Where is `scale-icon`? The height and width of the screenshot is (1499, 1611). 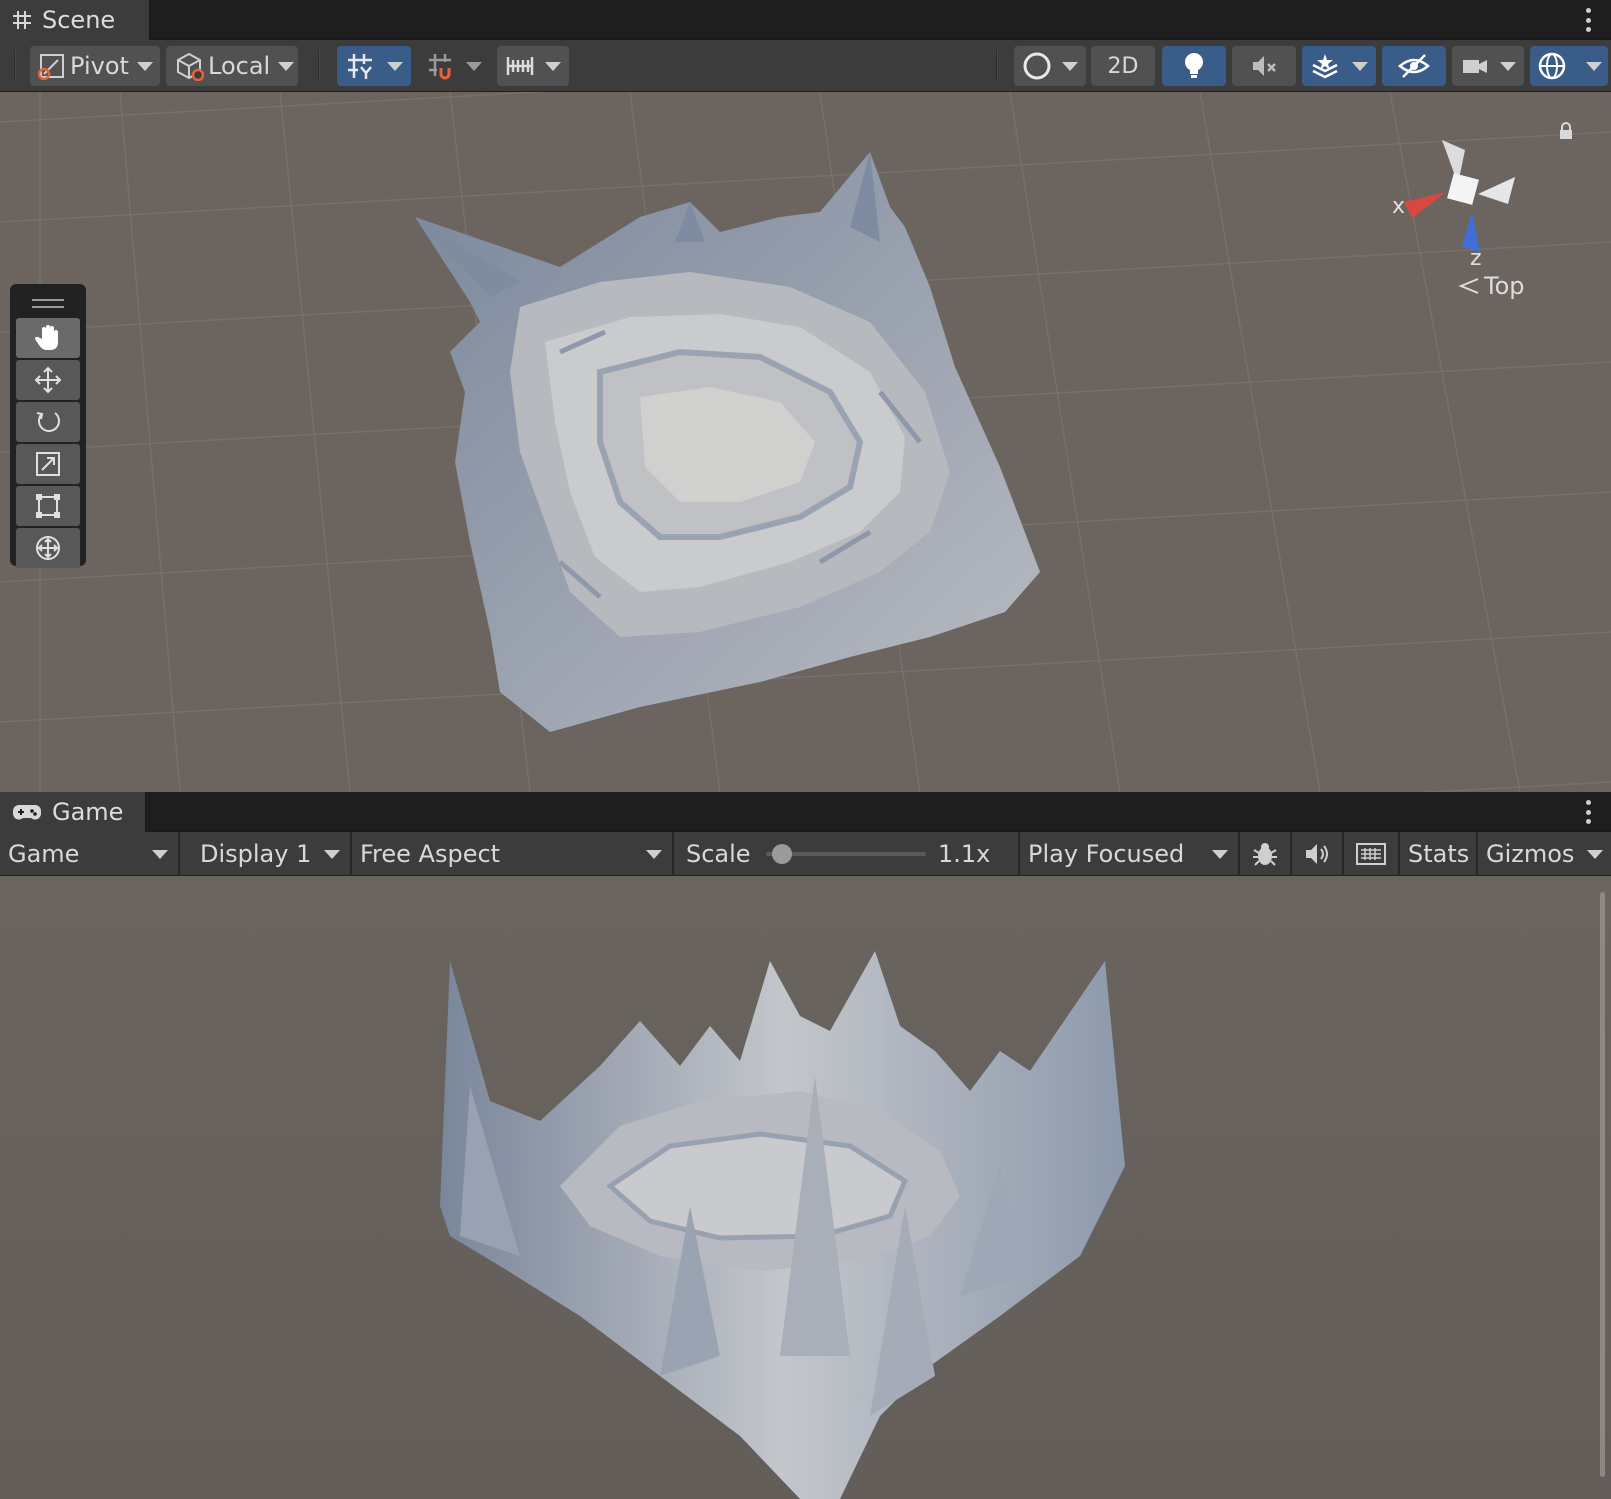
scale-icon is located at coordinates (48, 464).